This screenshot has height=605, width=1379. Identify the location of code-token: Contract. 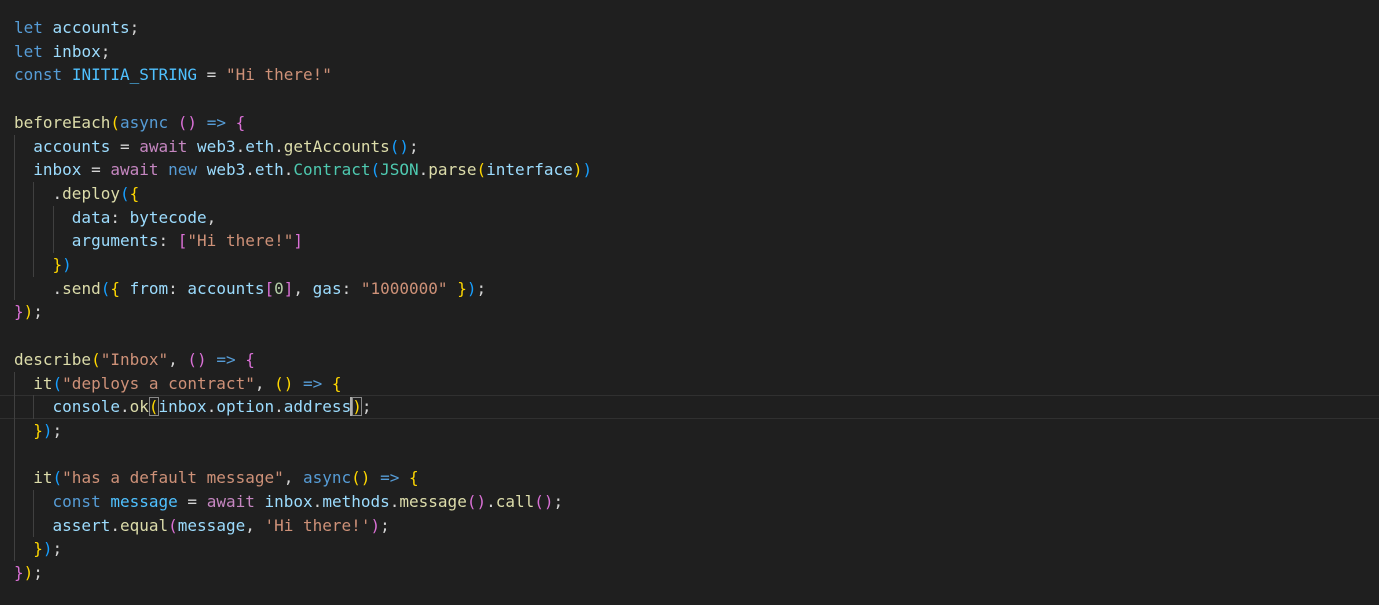
(332, 170).